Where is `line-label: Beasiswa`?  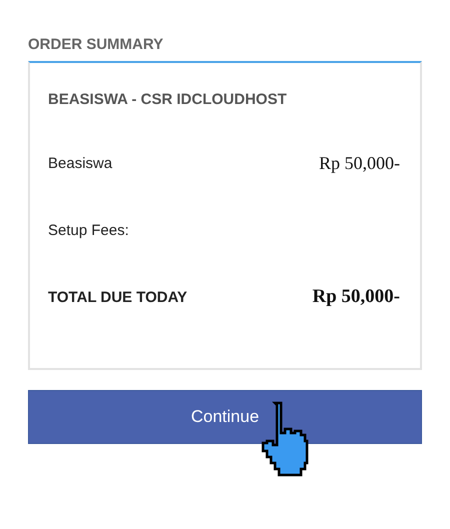
line-label: Beasiswa is located at coordinates (80, 163).